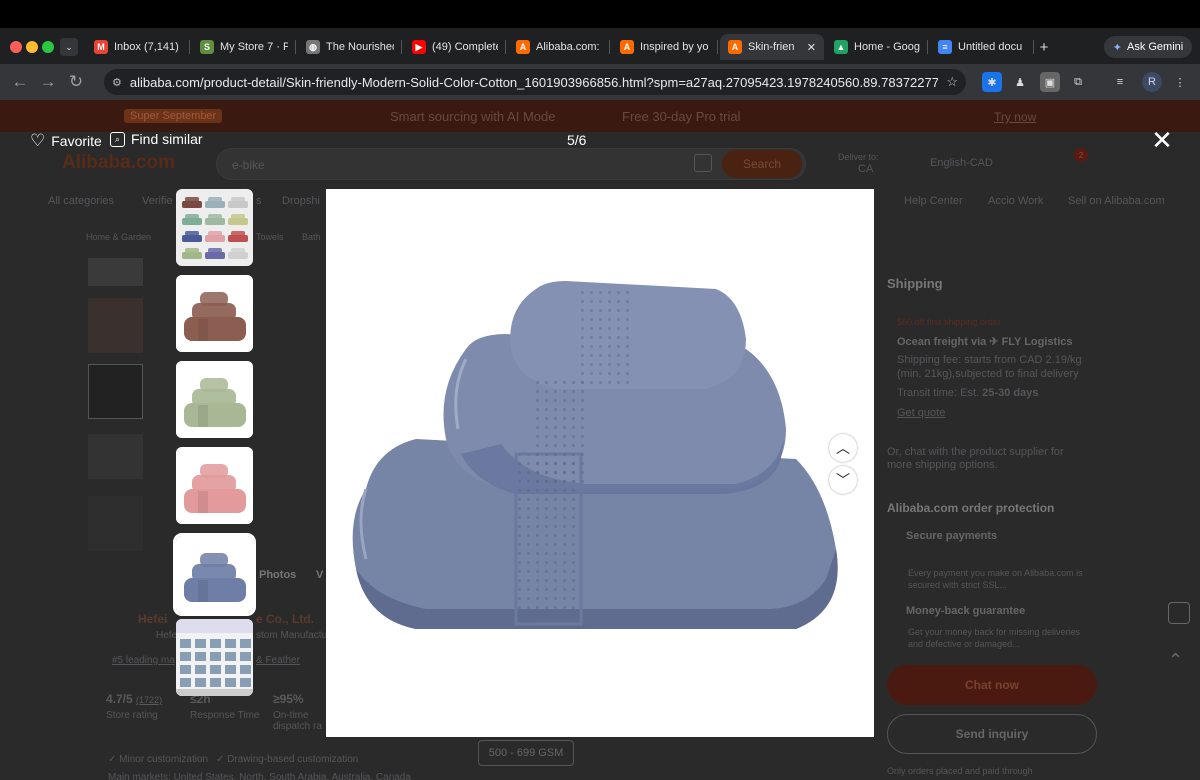 This screenshot has height=780, width=1200. What do you see at coordinates (254, 47) in the screenshot?
I see `tab-label: My Store 7 · Pa` at bounding box center [254, 47].